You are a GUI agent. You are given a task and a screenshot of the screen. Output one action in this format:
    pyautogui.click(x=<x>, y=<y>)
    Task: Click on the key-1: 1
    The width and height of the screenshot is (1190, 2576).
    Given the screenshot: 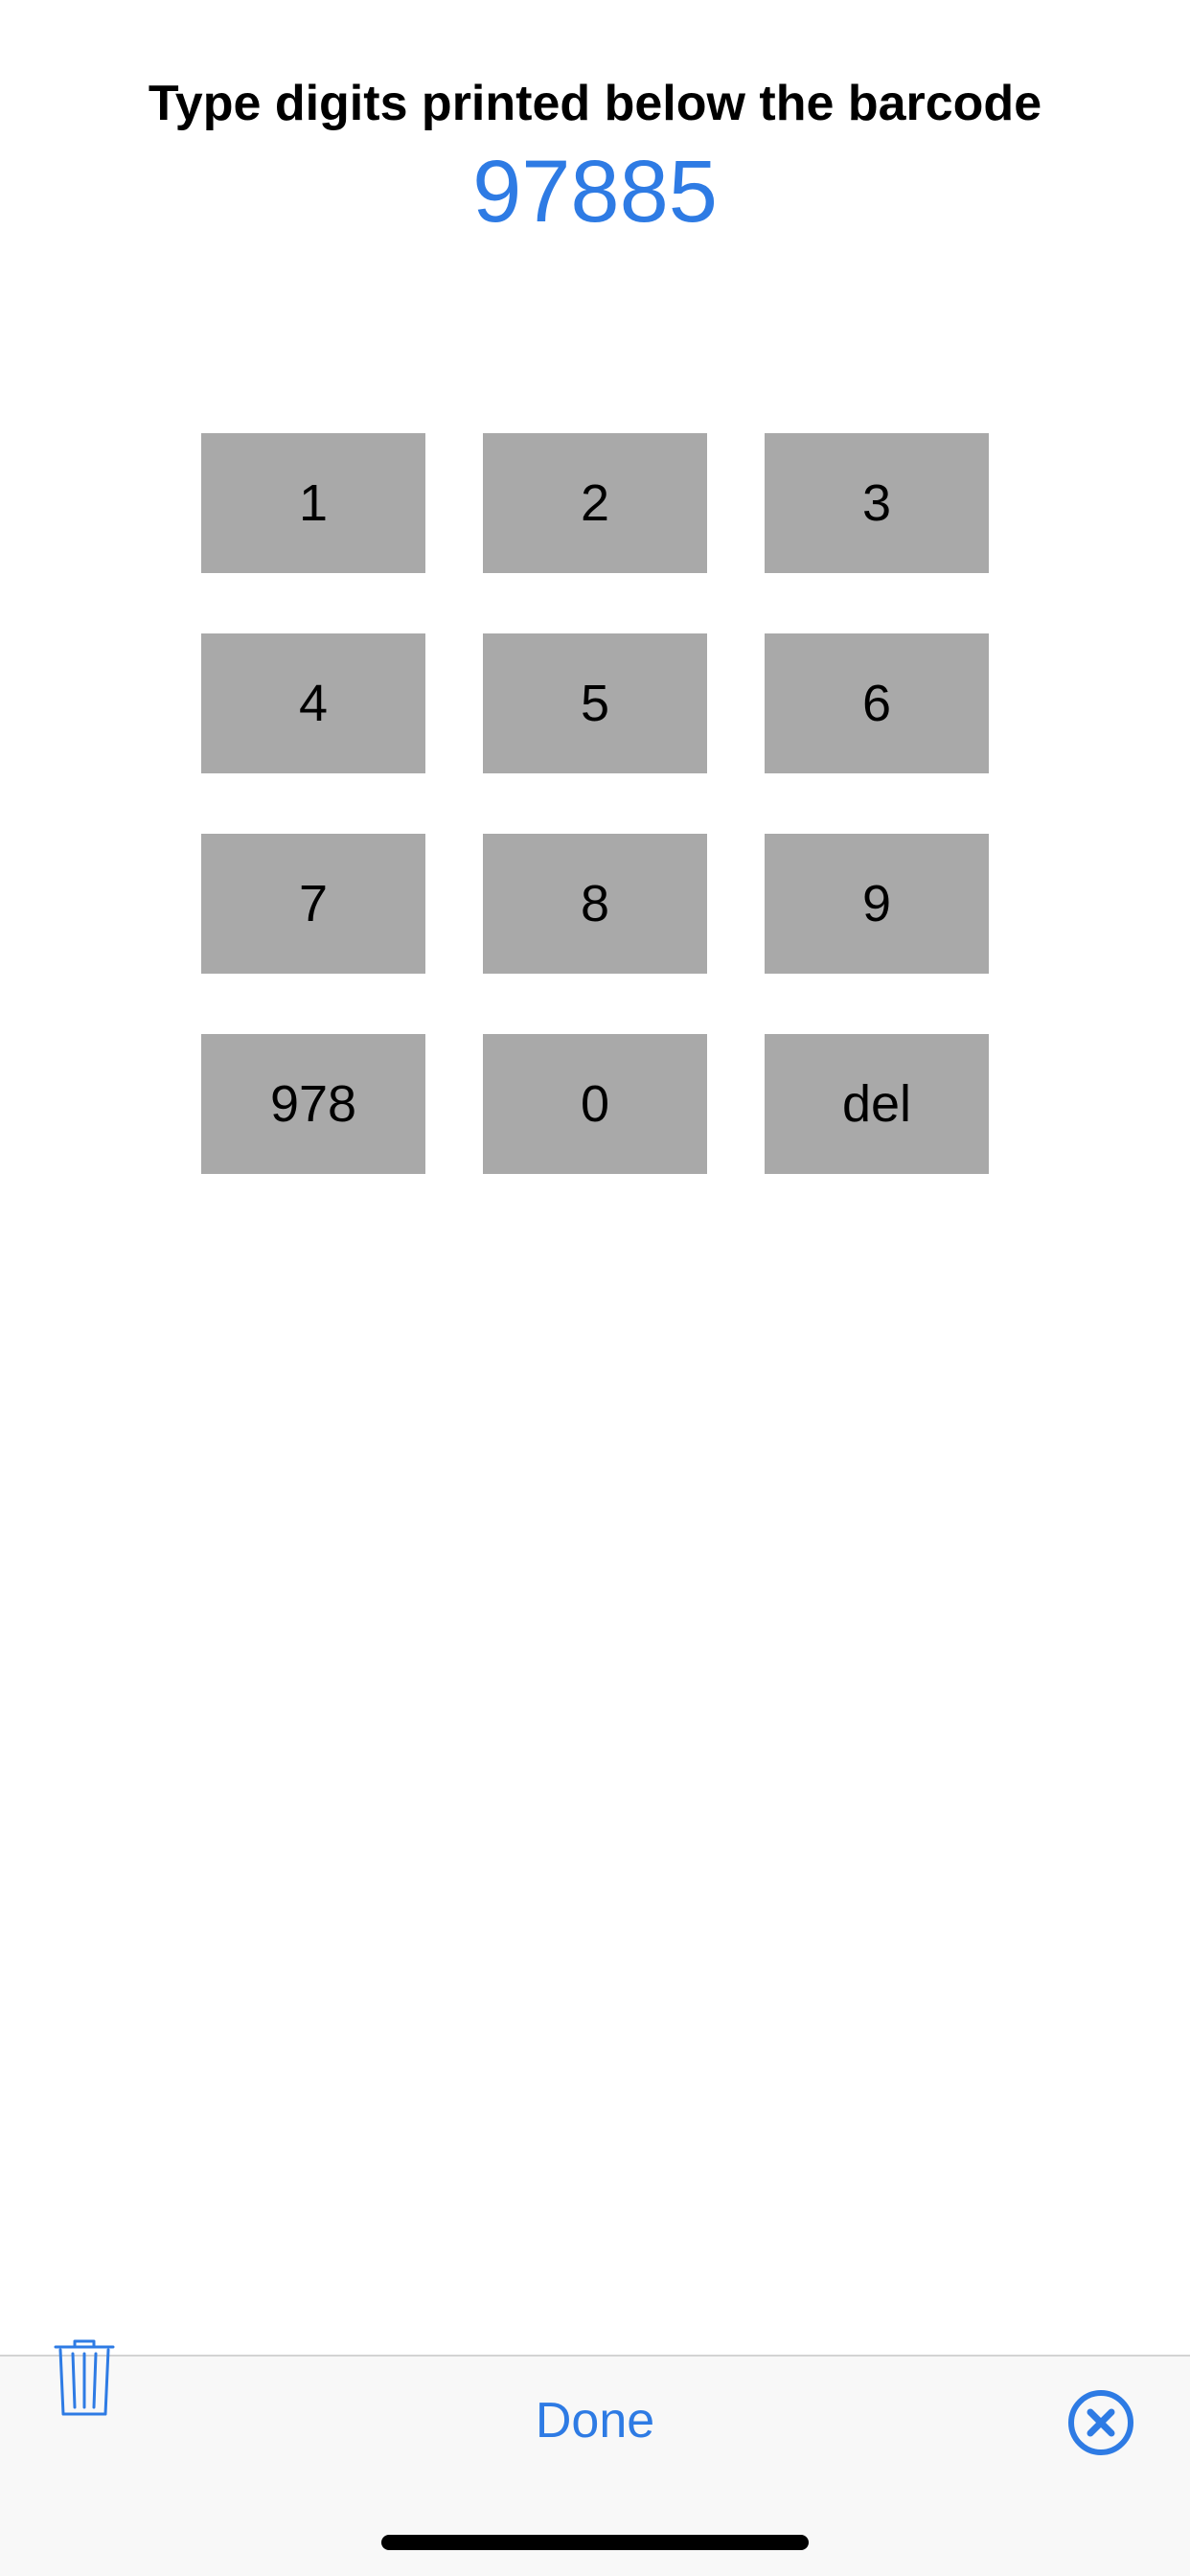 What is the action you would take?
    pyautogui.click(x=313, y=503)
    